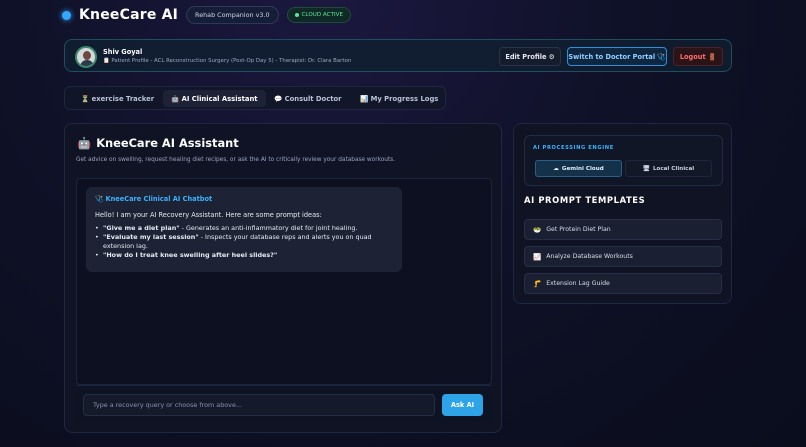 Image resolution: width=806 pixels, height=447 pixels. What do you see at coordinates (585, 200) in the screenshot?
I see `templates-title: AI PROMPT TEMPLATES` at bounding box center [585, 200].